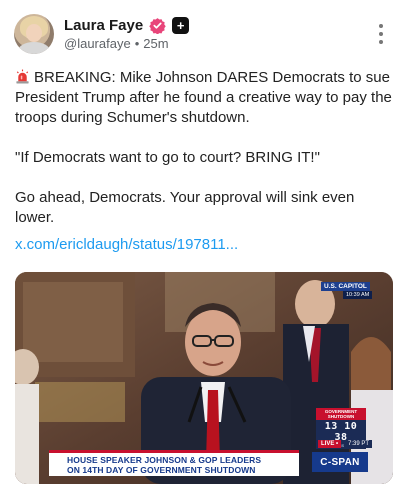 This screenshot has height=500, width=409. What do you see at coordinates (340, 462) in the screenshot?
I see `network-logo: C-SPAN` at bounding box center [340, 462].